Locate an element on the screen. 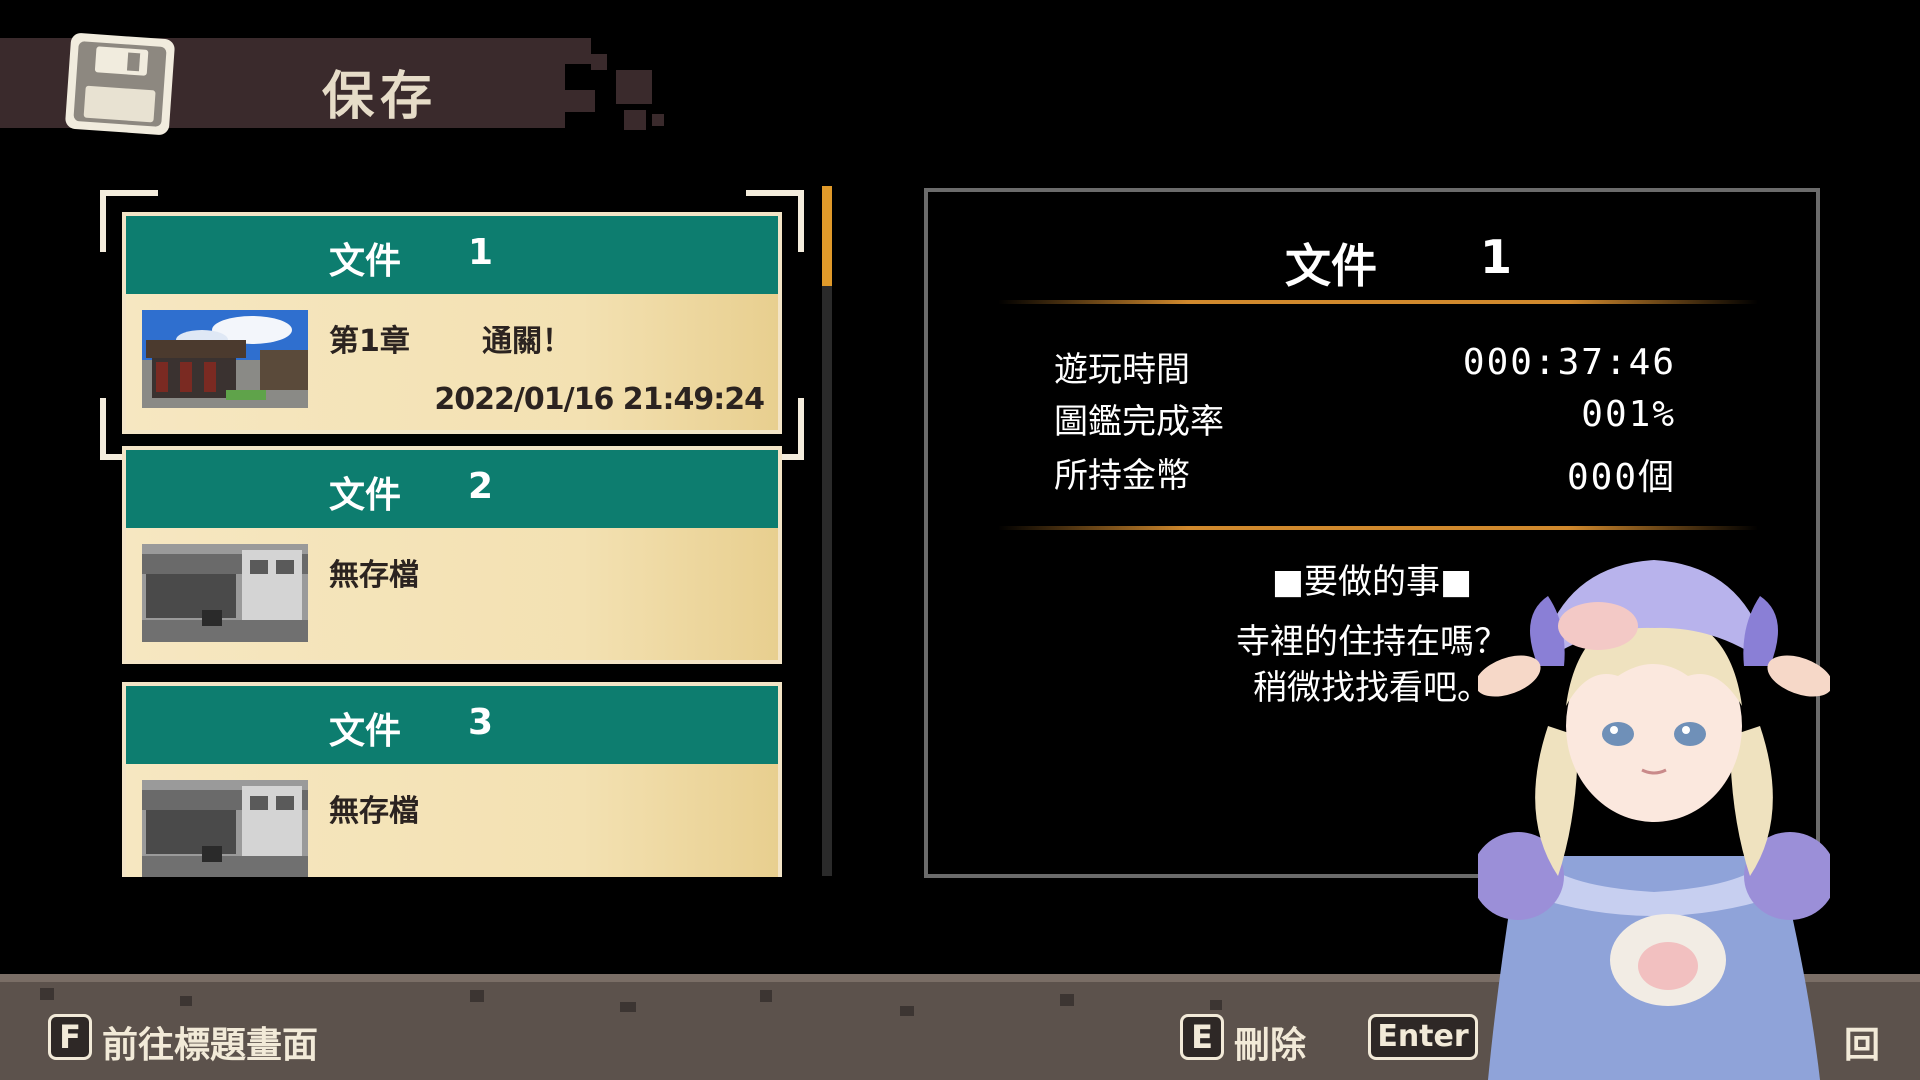 The image size is (1920, 1080). key-f: F is located at coordinates (70, 1037).